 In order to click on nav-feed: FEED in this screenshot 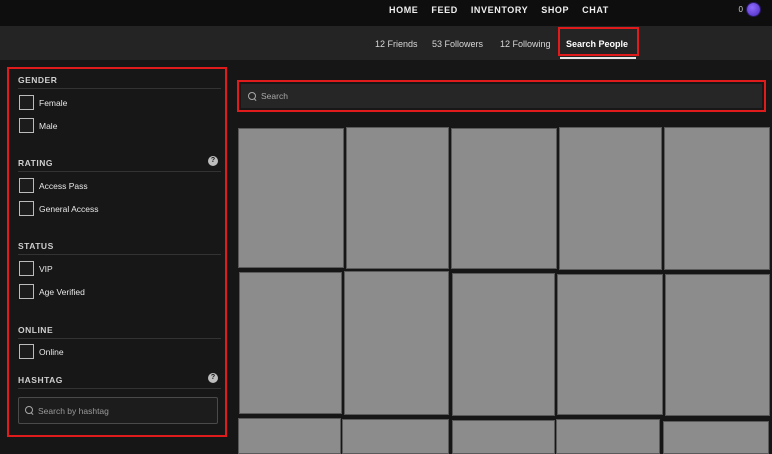, I will do `click(444, 10)`.